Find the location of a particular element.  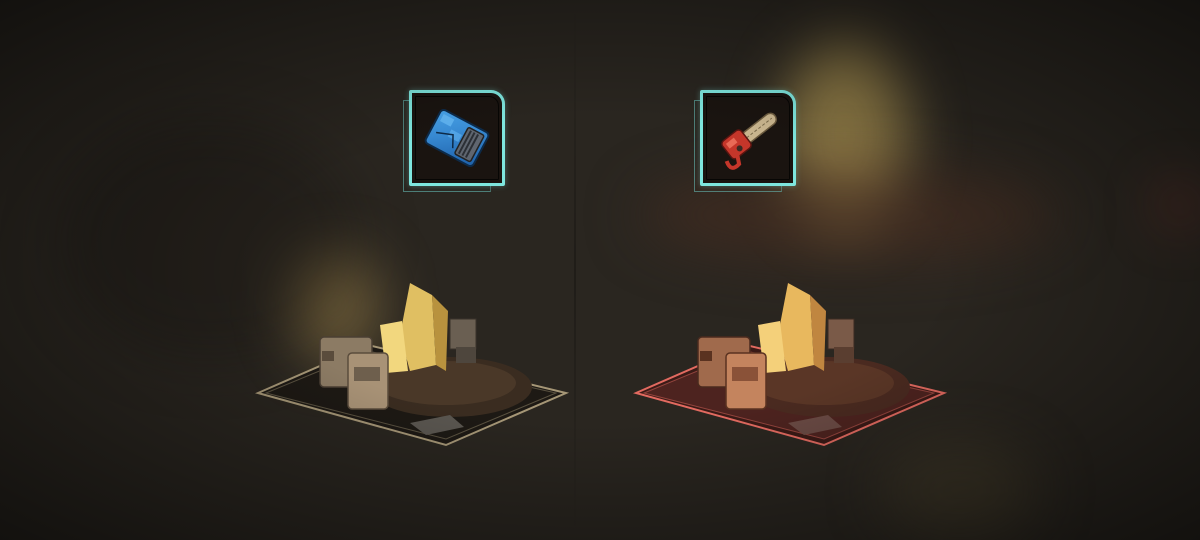

gold-mine-building-right is located at coordinates (793, 365).